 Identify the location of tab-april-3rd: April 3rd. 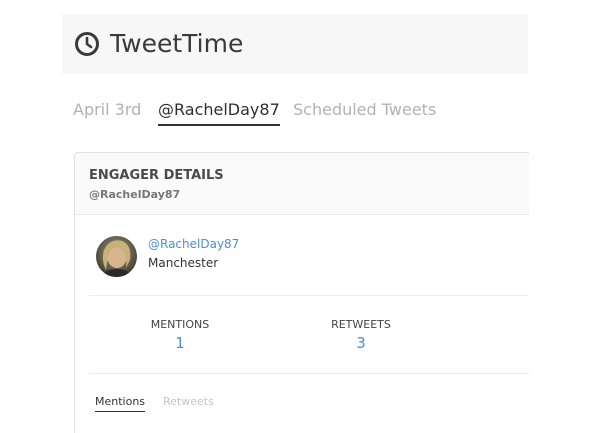
(107, 112).